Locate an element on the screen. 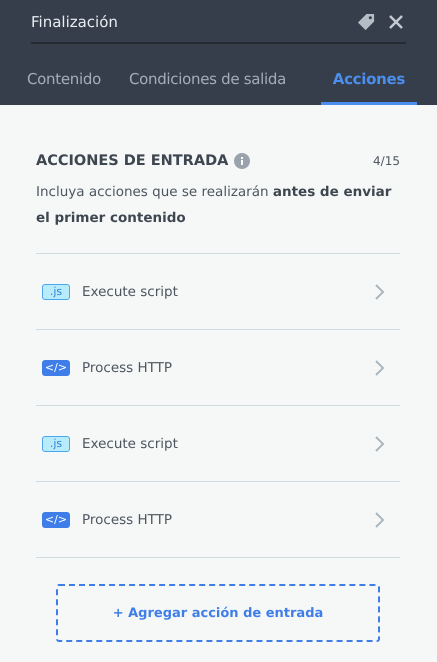 The width and height of the screenshot is (437, 662). section-title: ACCIONES DE ENTRADA is located at coordinates (132, 161).